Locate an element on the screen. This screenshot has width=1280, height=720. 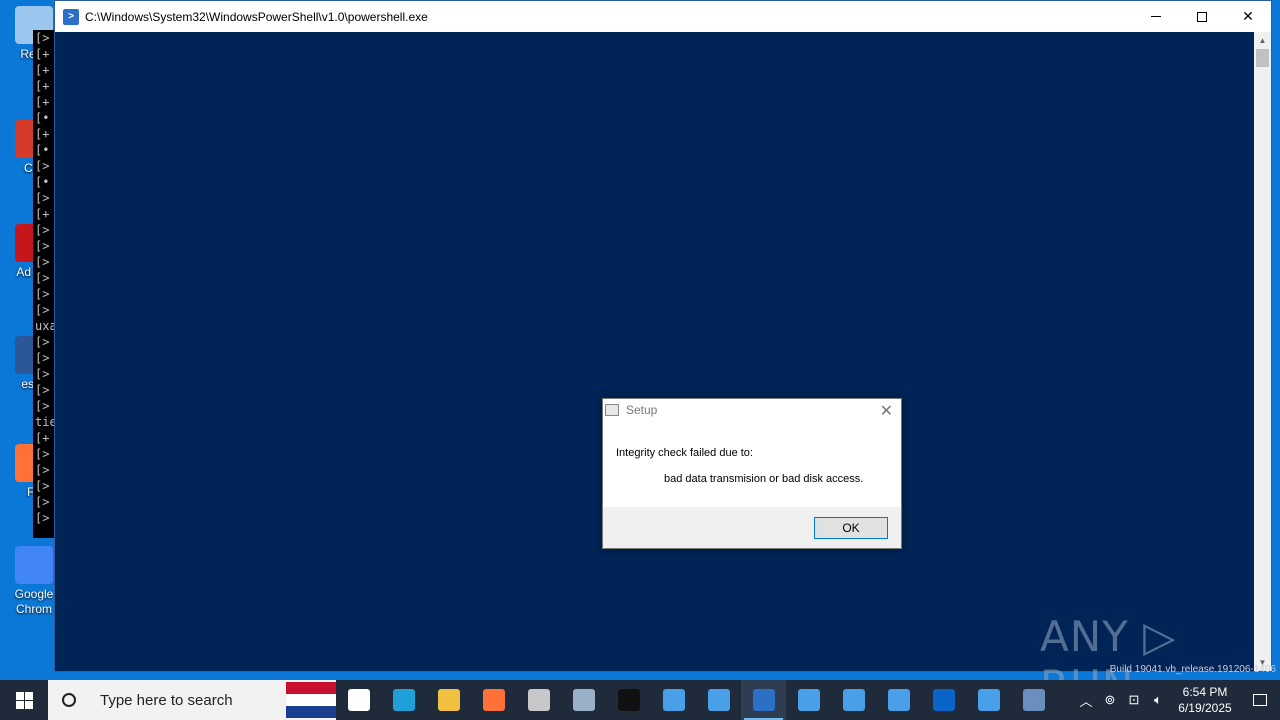
dialog-titlebar: Setup ✕ is located at coordinates (752, 410).